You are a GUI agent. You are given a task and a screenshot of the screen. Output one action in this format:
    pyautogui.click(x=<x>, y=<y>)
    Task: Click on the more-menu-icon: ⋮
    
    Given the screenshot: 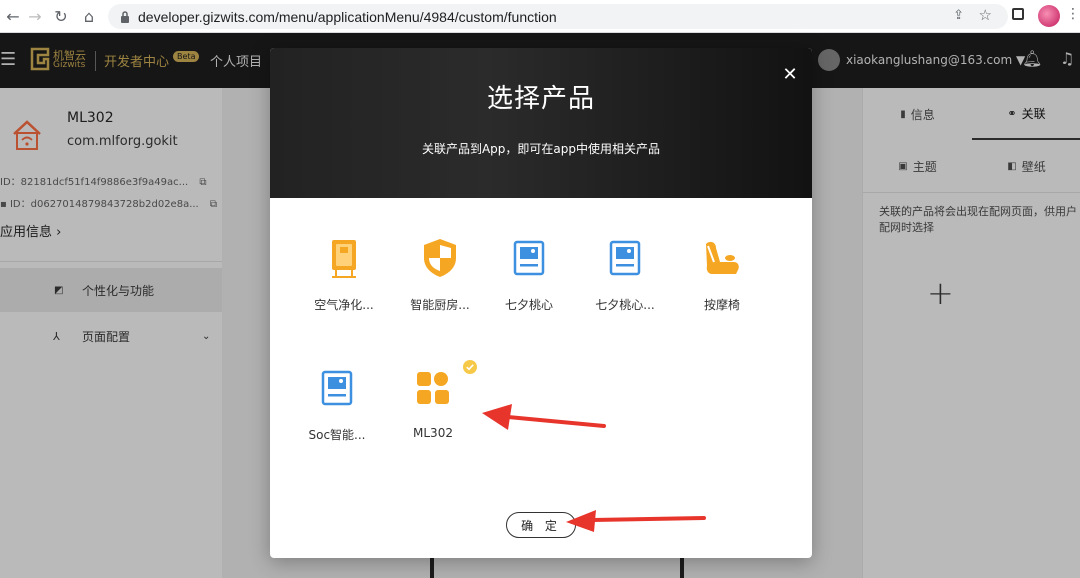 What is the action you would take?
    pyautogui.click(x=1073, y=14)
    